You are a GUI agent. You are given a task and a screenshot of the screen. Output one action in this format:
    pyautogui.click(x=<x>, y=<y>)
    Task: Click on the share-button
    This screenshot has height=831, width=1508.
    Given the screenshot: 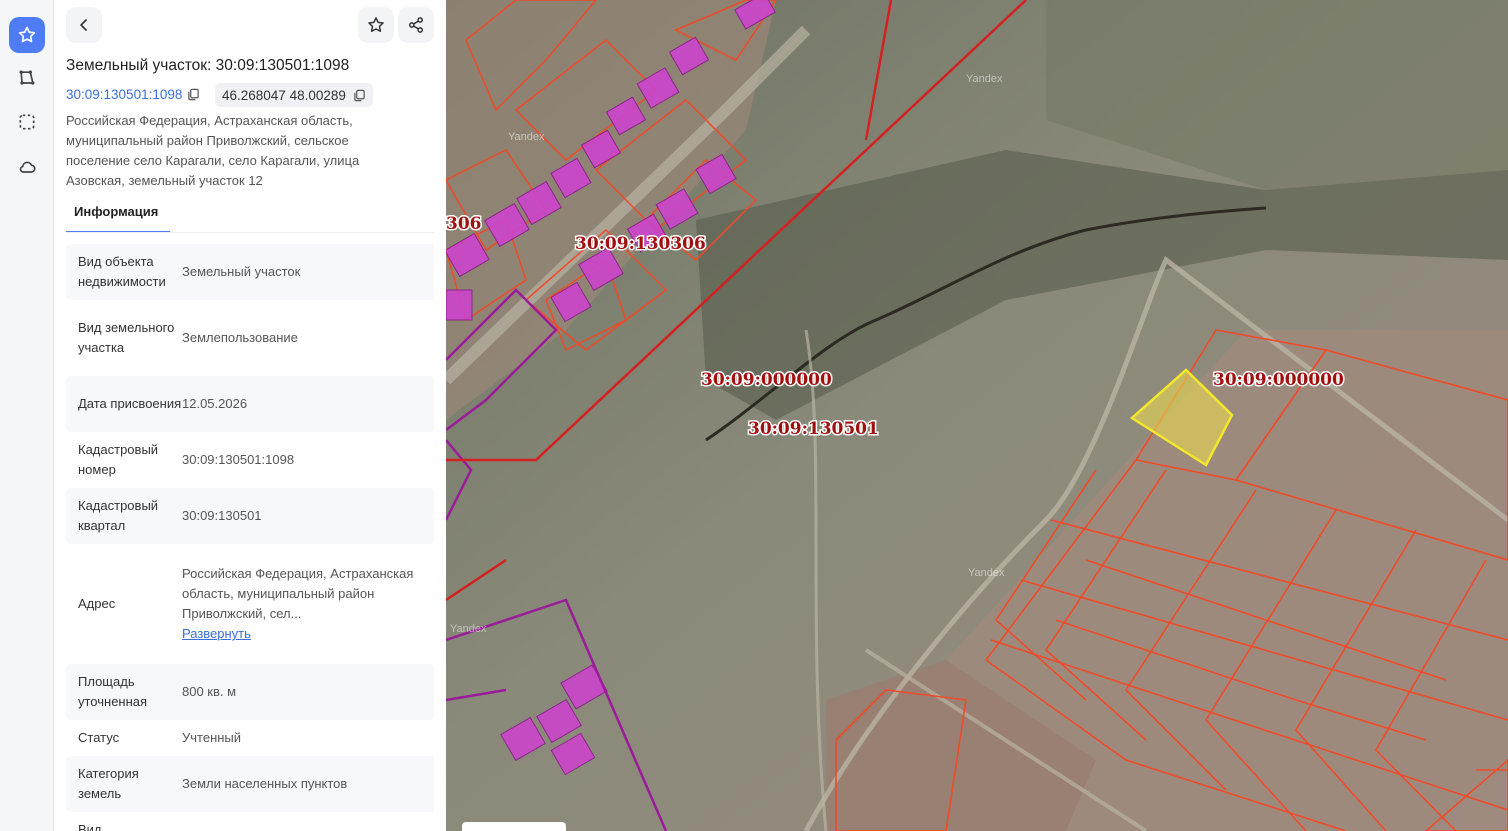 What is the action you would take?
    pyautogui.click(x=416, y=25)
    